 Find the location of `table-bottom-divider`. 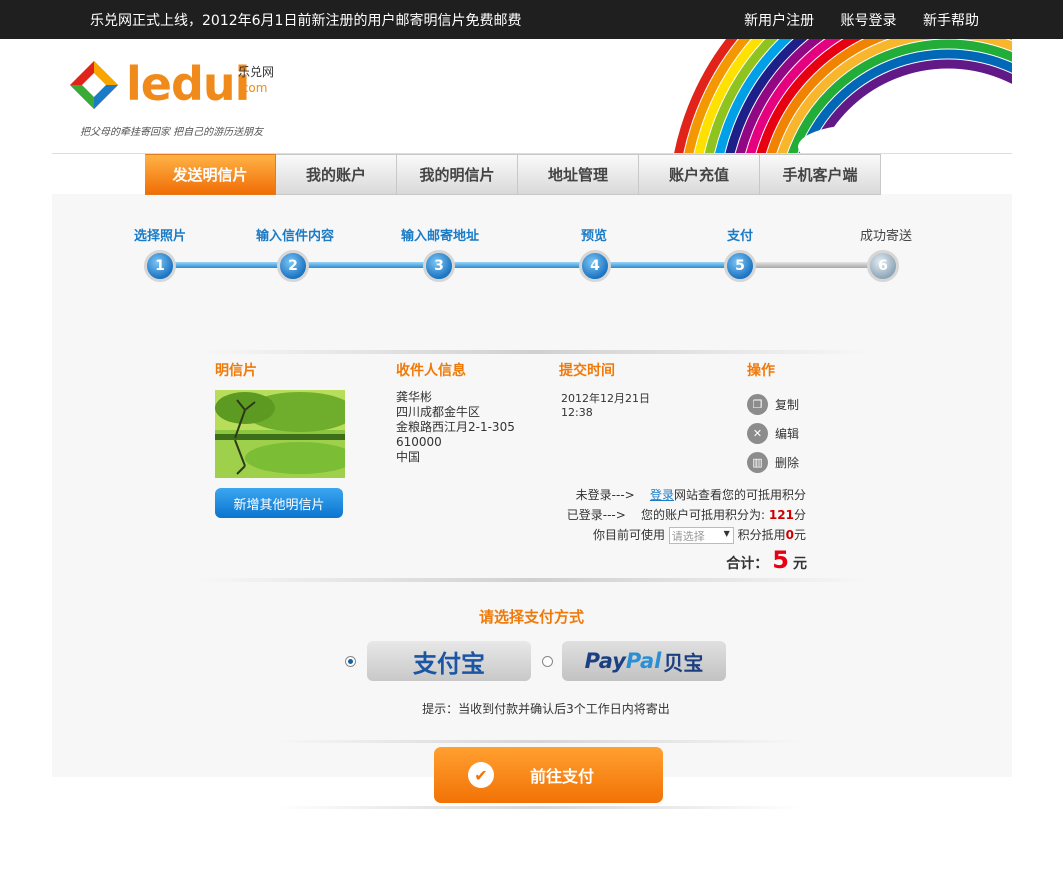

table-bottom-divider is located at coordinates (535, 580).